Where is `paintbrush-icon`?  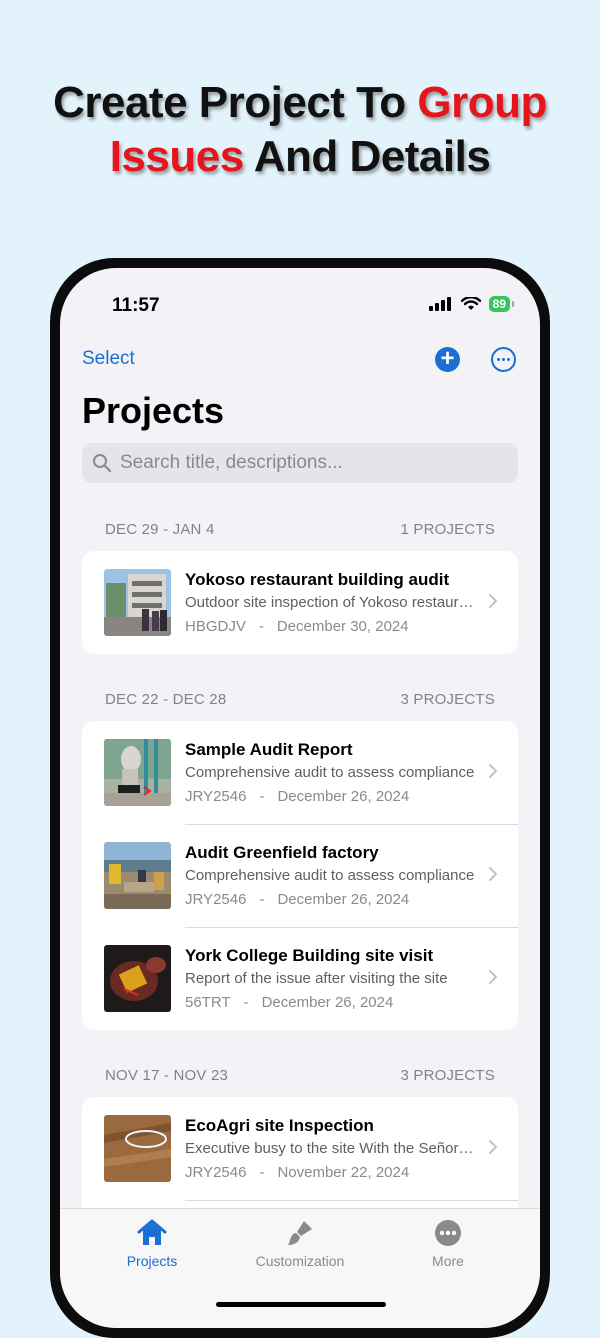
paintbrush-icon is located at coordinates (300, 1233).